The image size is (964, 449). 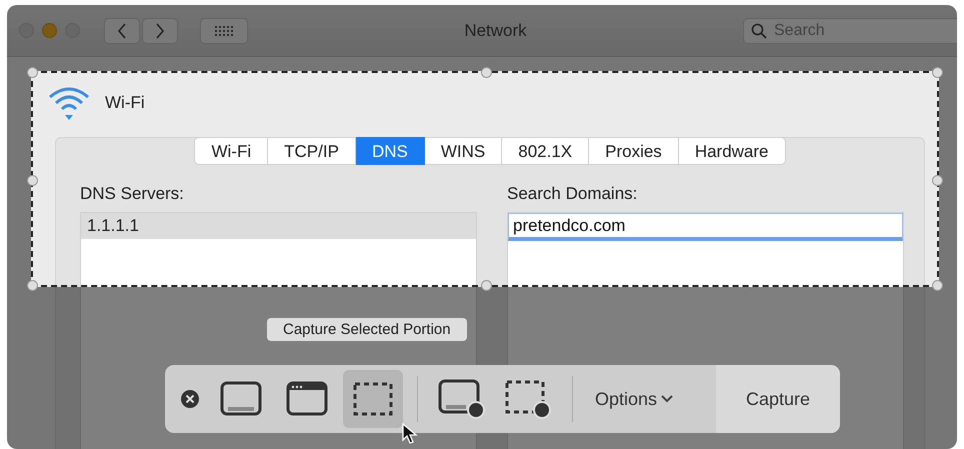 I want to click on chevron-right-icon, so click(x=160, y=30).